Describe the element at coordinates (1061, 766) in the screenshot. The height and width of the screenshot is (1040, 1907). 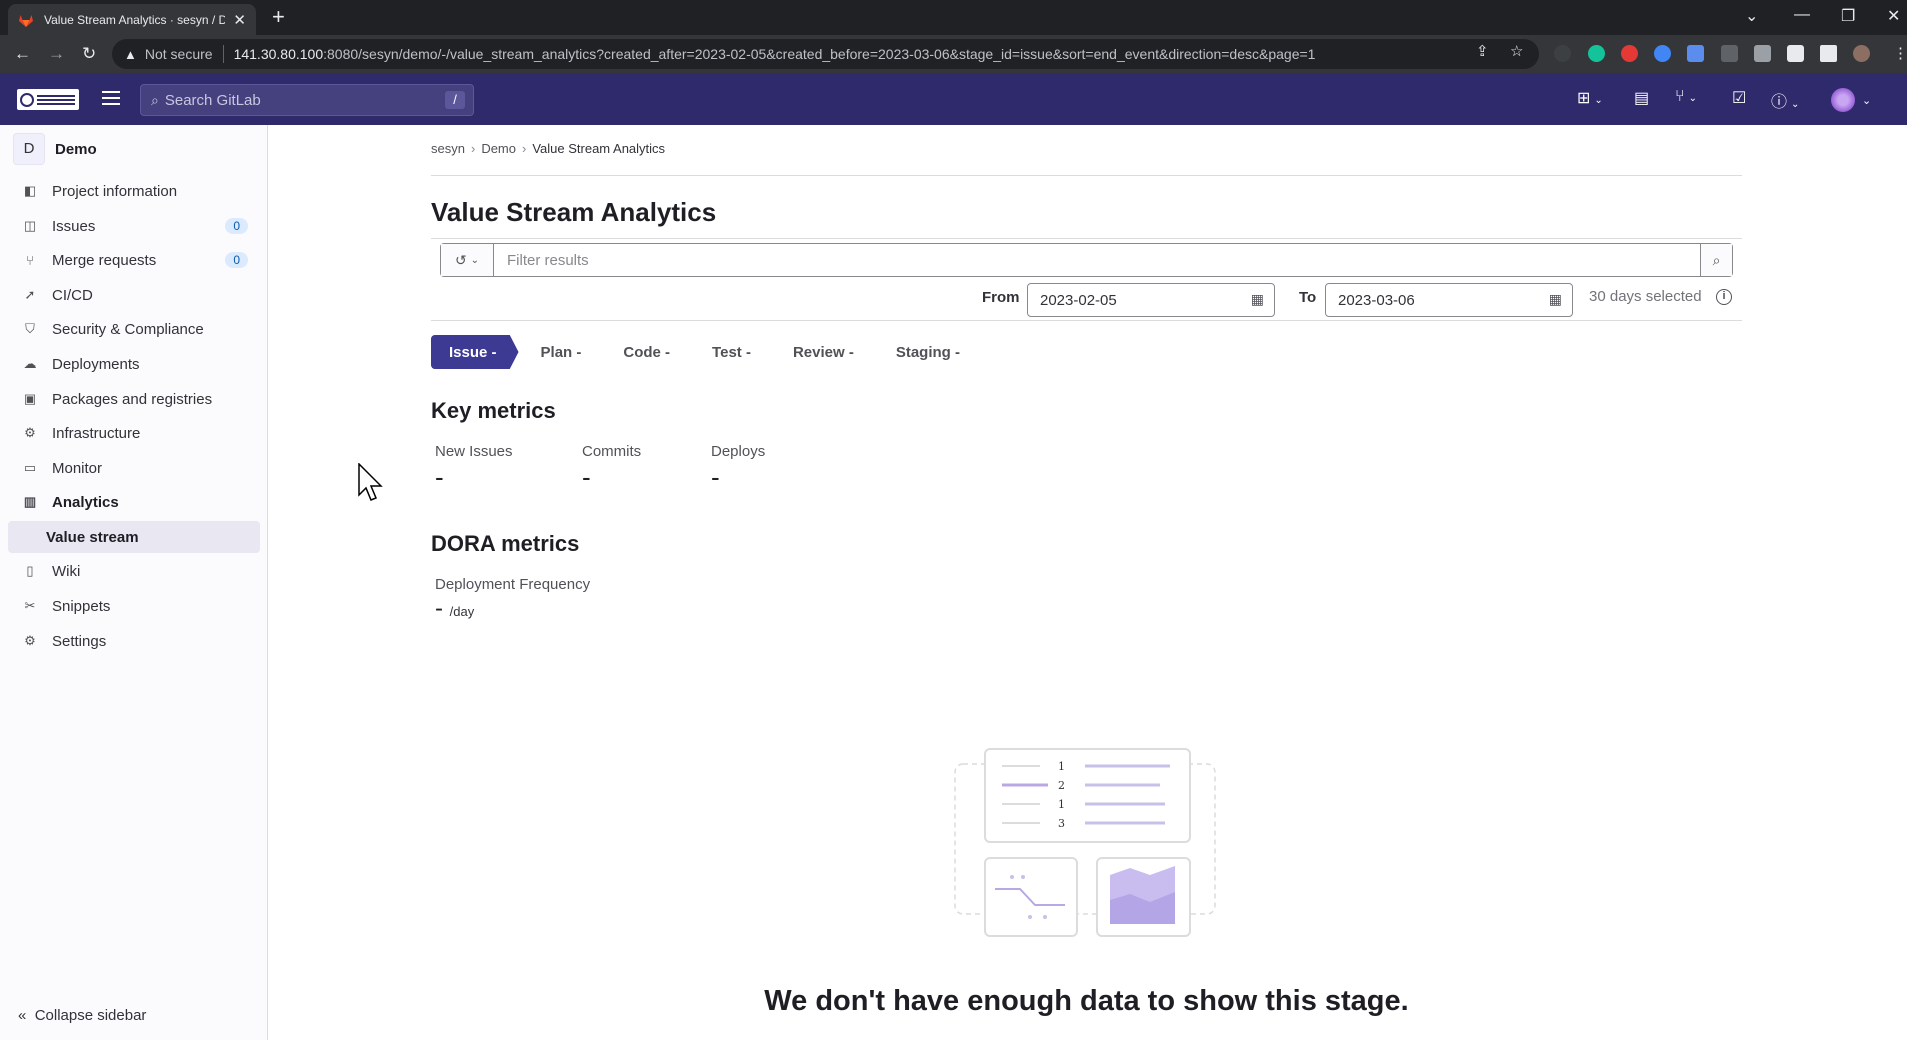
I see `rank-number: 1` at that location.